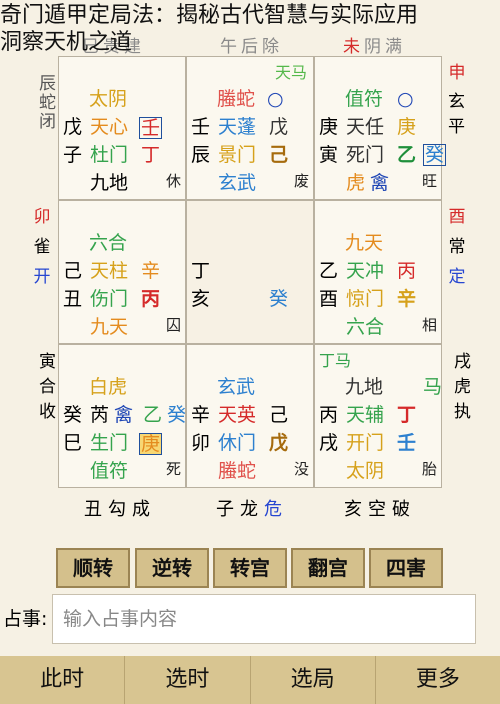 Image resolution: width=500 pixels, height=704 pixels. I want to click on bottom-center-b: 危, so click(276, 509).